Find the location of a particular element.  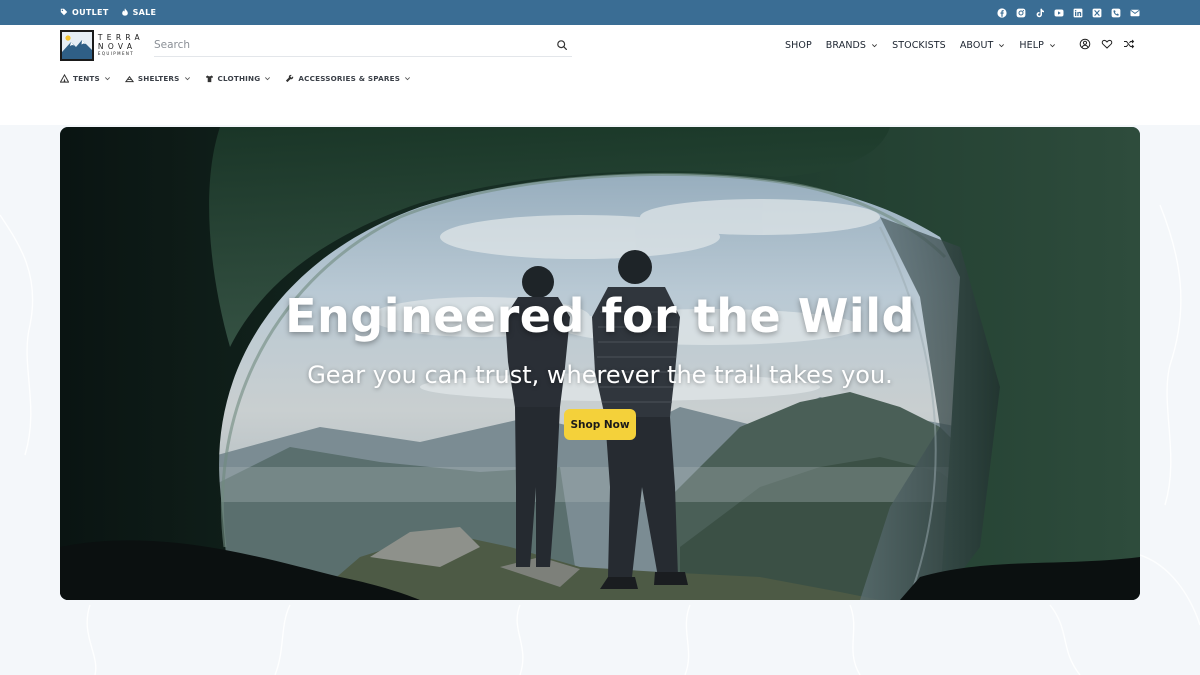

youtube-icon is located at coordinates (1059, 13).